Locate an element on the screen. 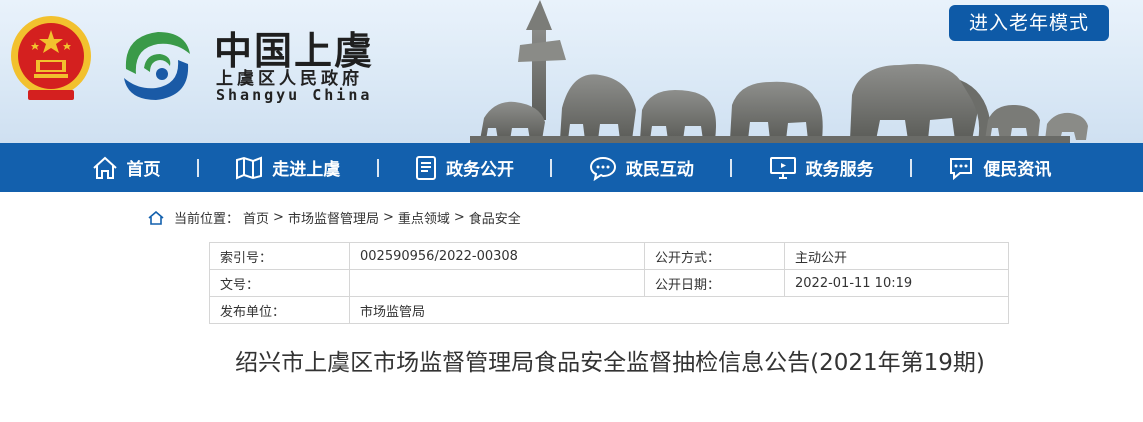 The height and width of the screenshot is (422, 1143). publish-date-label: 公开日期： is located at coordinates (714, 283).